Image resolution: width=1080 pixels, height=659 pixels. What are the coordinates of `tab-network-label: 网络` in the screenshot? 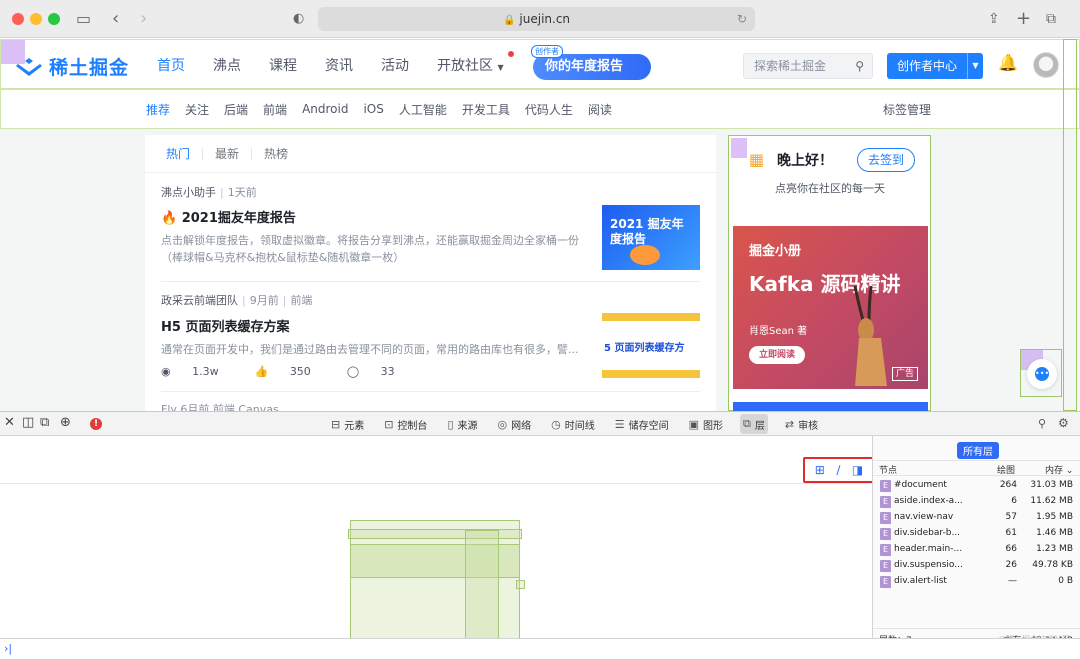 It's located at (521, 426).